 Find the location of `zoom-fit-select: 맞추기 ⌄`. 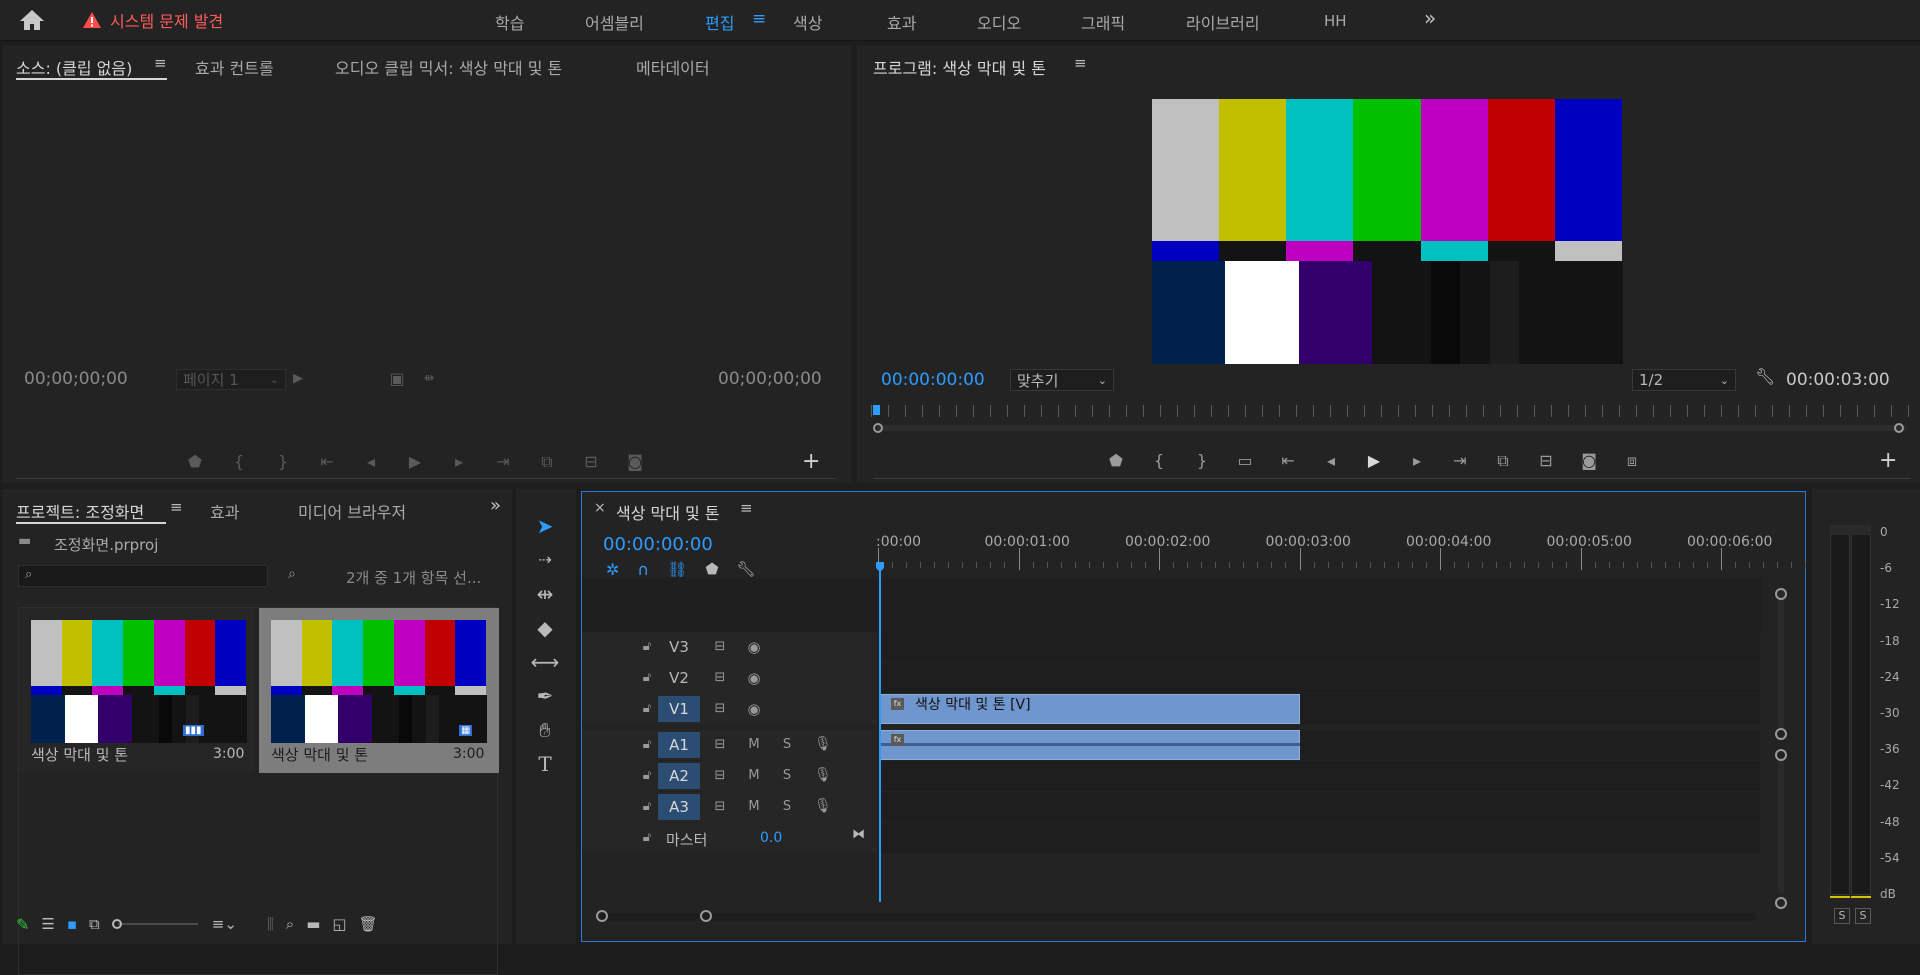

zoom-fit-select: 맞추기 ⌄ is located at coordinates (1062, 380).